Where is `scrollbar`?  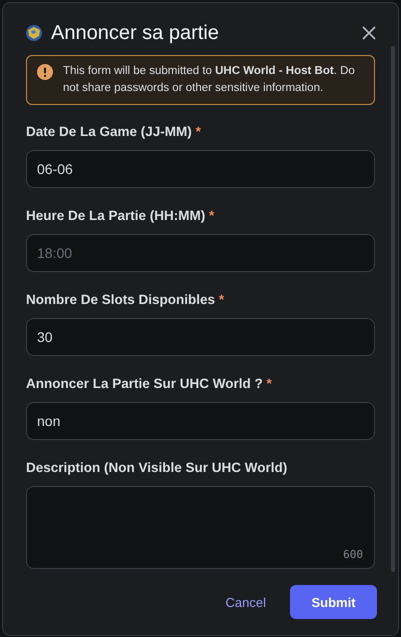
scrollbar is located at coordinates (393, 309).